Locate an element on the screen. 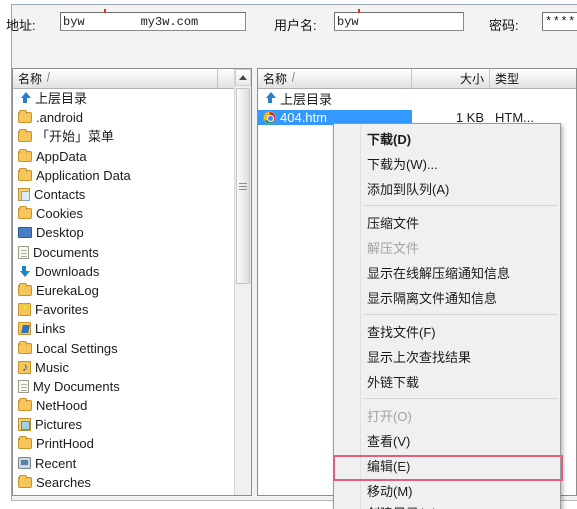 This screenshot has width=577, height=509. list-item-label: Application Data is located at coordinates (83, 175).